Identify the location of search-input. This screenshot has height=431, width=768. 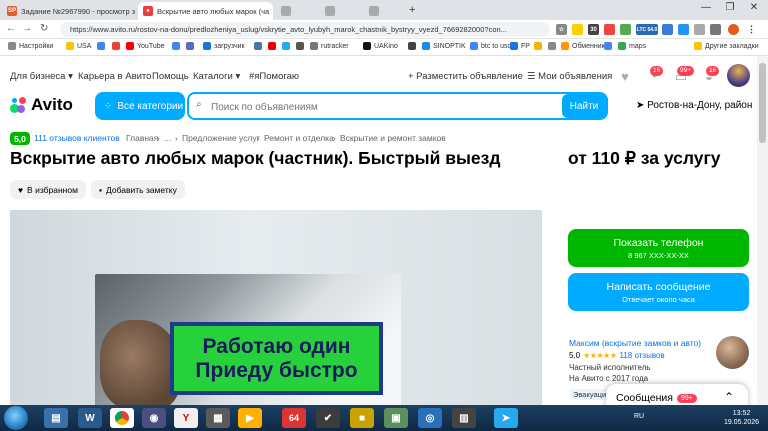
(376, 107).